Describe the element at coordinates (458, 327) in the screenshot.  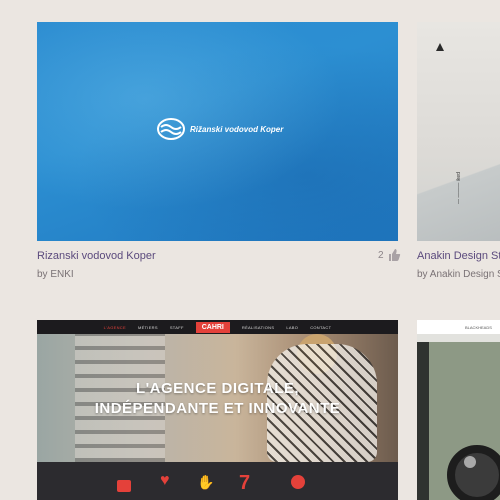
I see `thumbnail-brand-bar: BLACKHEADS` at that location.